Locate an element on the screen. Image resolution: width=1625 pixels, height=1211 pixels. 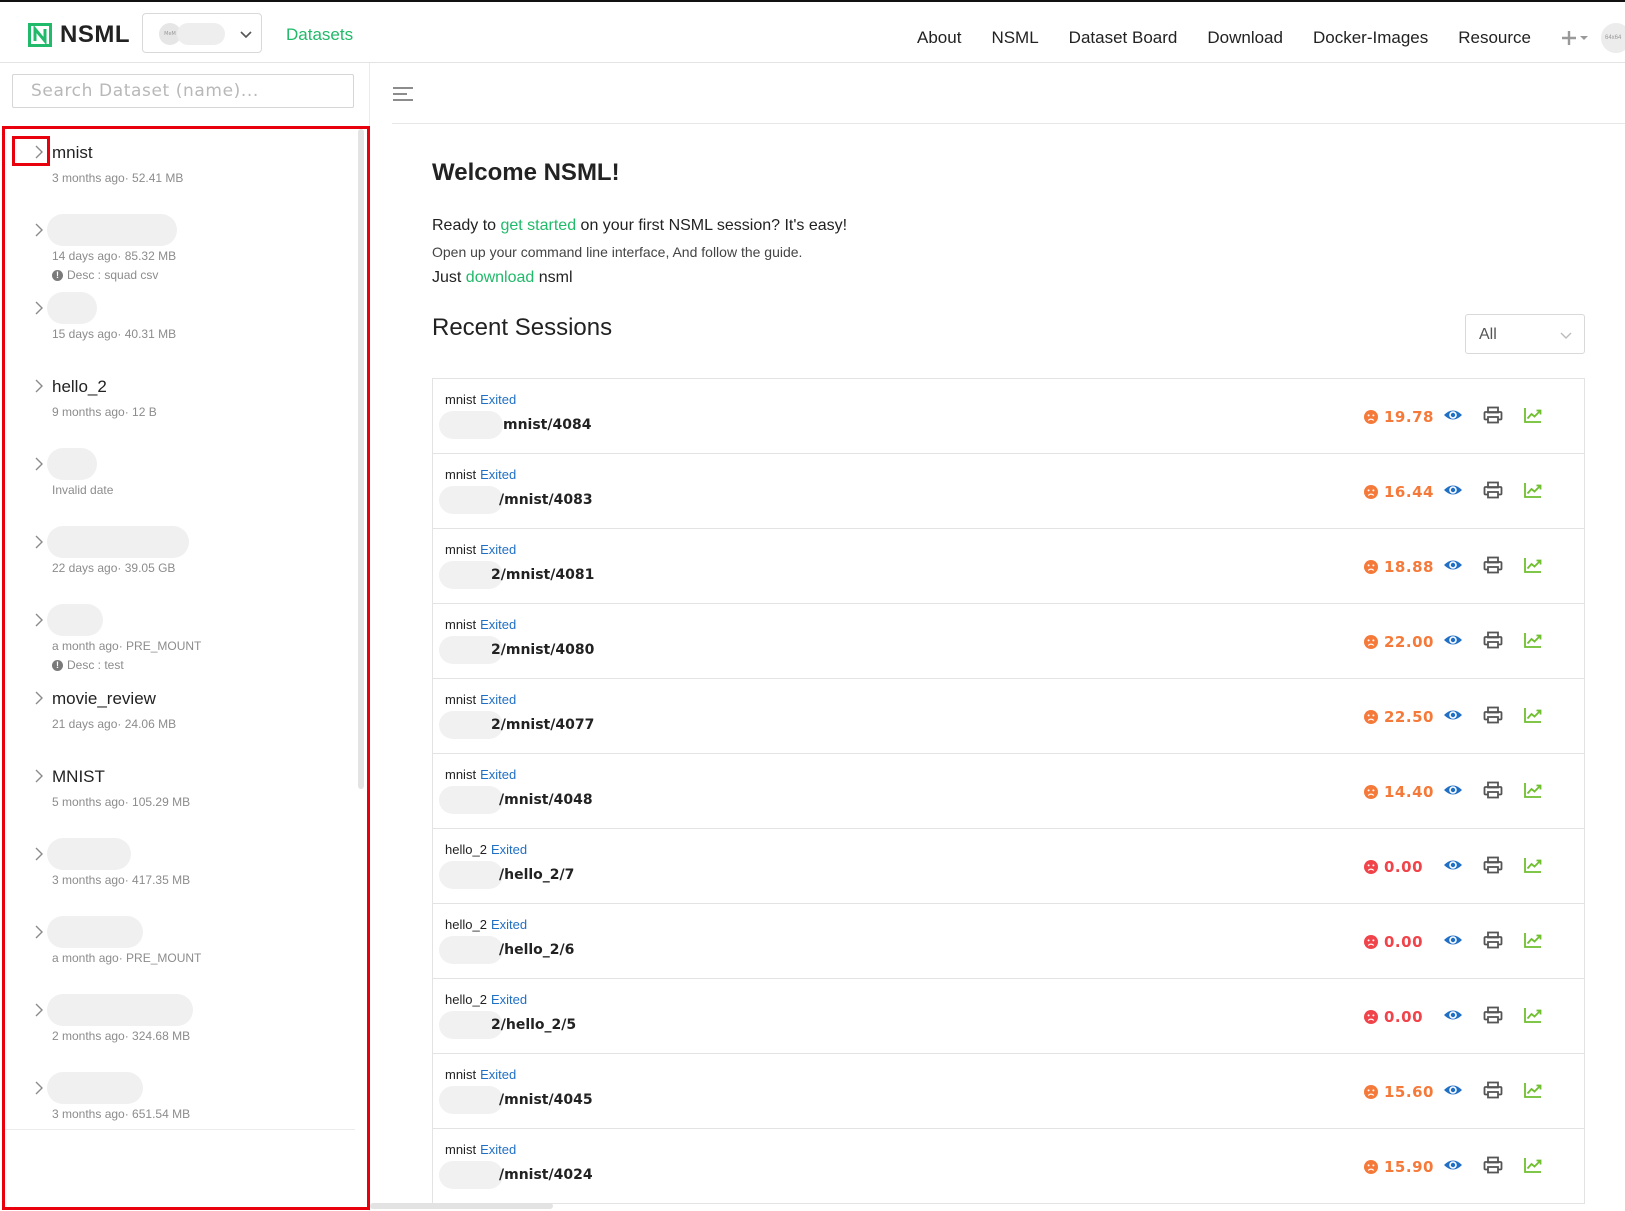
session-name-link: /mnist/4024 is located at coordinates (546, 1175).